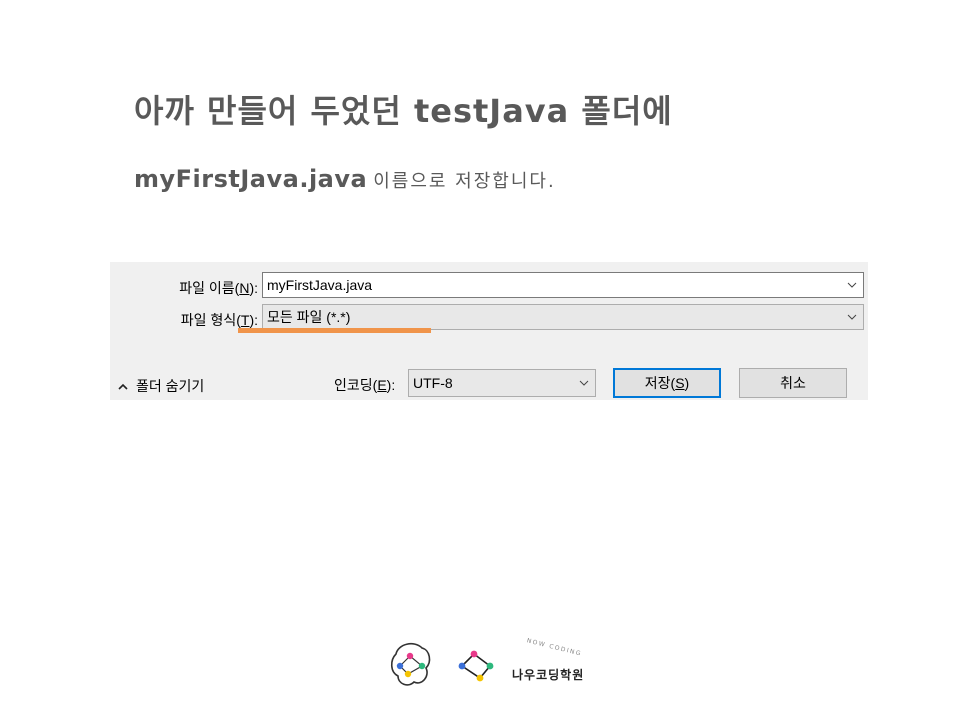 The width and height of the screenshot is (960, 720). Describe the element at coordinates (403, 111) in the screenshot. I see `slide-heading: 아까 만들어 두었던 testJava 폴더에` at that location.